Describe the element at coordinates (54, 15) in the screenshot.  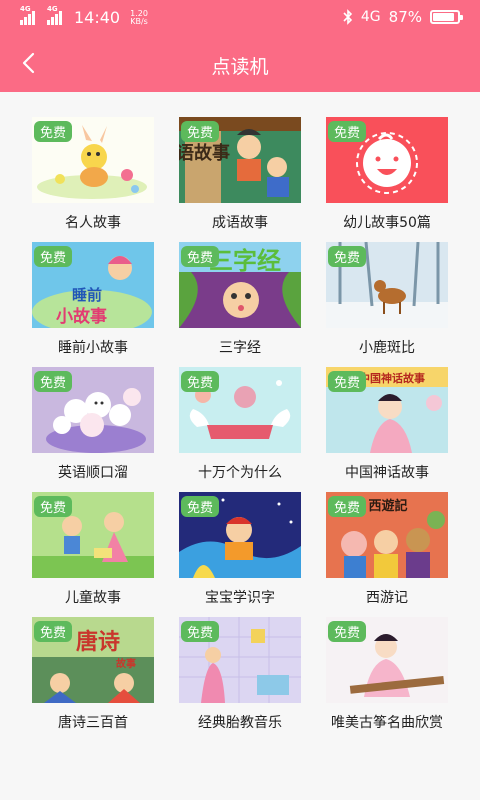
I see `signal-icon-2: 4G` at that location.